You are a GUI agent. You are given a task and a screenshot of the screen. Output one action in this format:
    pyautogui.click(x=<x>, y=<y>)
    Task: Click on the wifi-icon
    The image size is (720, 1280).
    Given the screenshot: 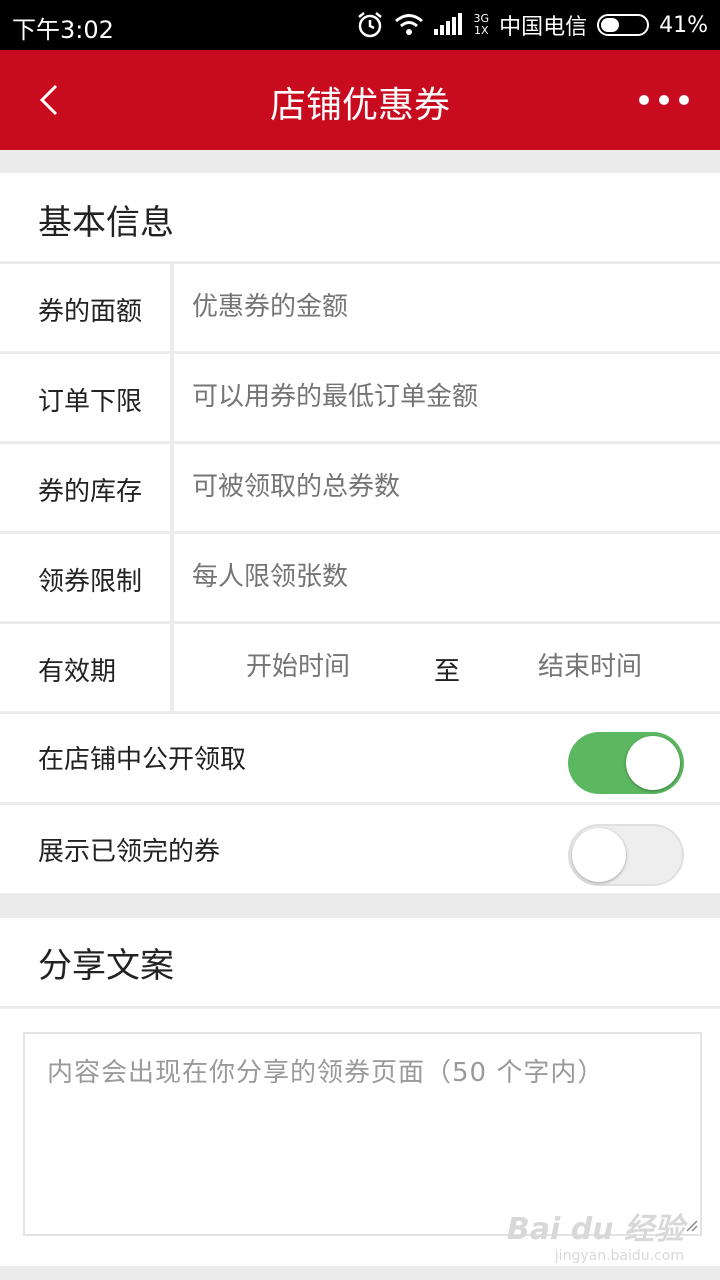 What is the action you would take?
    pyautogui.click(x=408, y=24)
    